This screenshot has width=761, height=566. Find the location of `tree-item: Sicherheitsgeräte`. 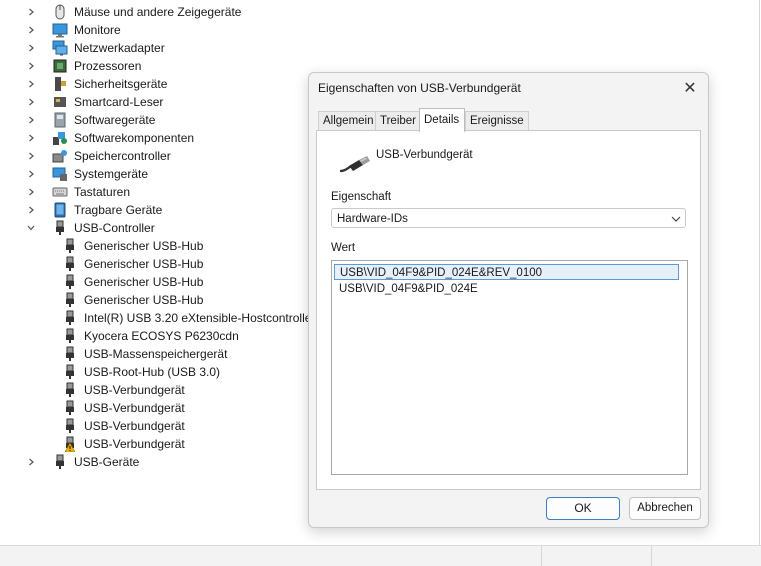

tree-item: Sicherheitsgeräte is located at coordinates (95, 84).